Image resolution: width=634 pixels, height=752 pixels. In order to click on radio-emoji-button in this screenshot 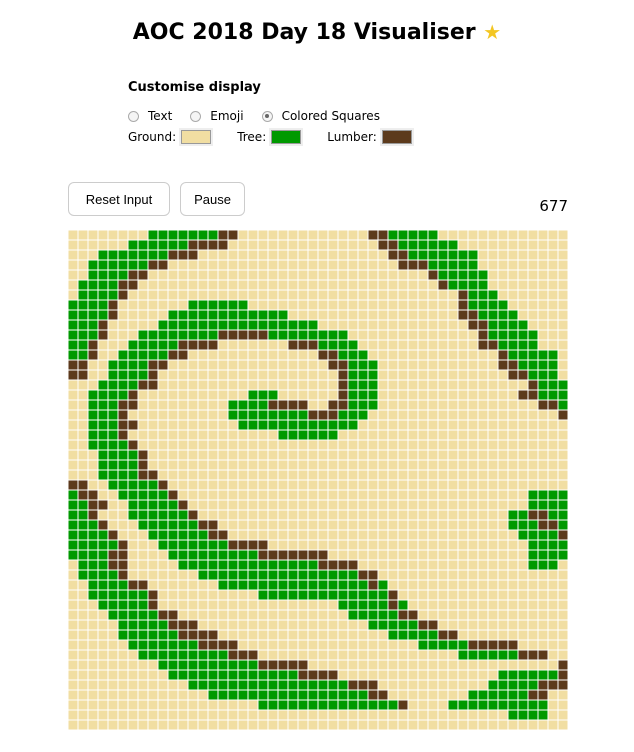, I will do `click(196, 116)`.